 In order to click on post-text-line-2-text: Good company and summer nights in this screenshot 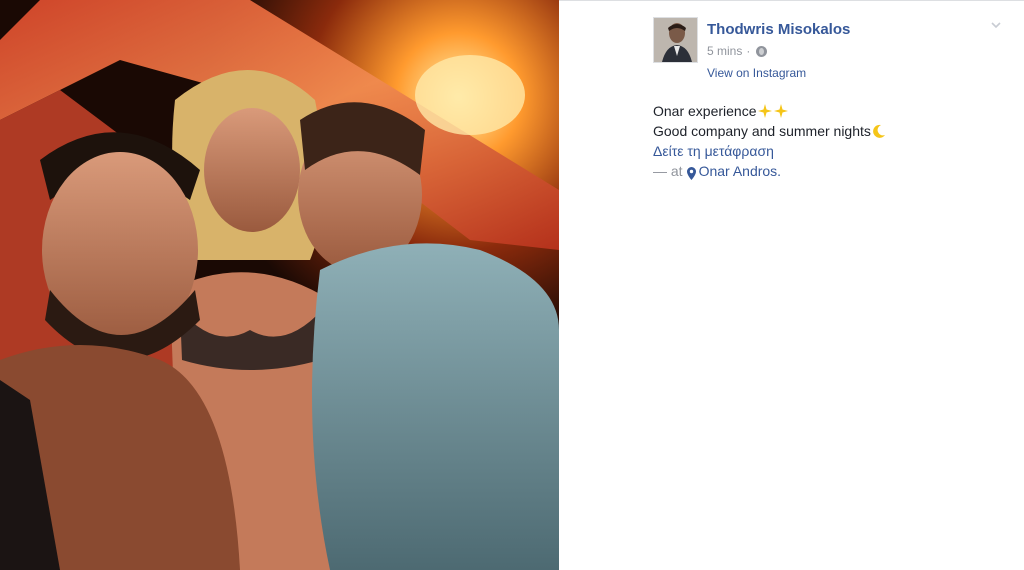, I will do `click(762, 131)`.